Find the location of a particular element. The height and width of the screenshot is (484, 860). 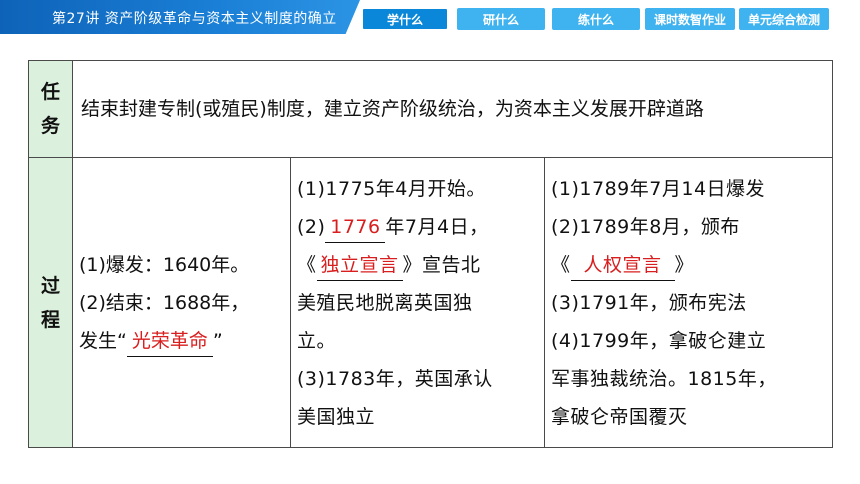

tab-yan-shen-me: 研什么 is located at coordinates (501, 19).